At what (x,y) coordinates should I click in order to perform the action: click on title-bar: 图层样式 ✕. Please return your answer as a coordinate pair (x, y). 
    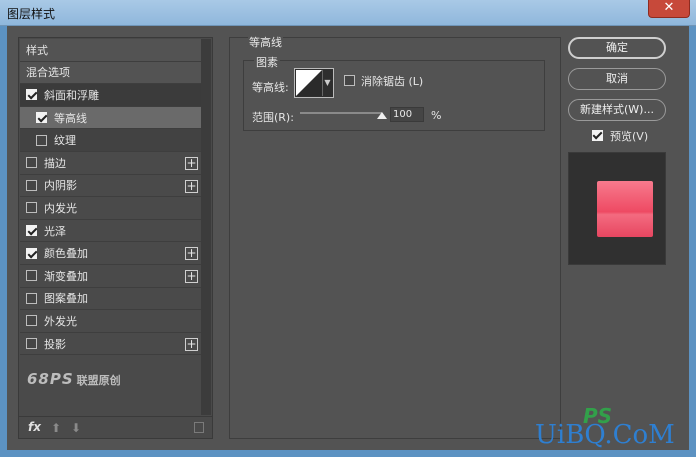
    Looking at the image, I should click on (348, 13).